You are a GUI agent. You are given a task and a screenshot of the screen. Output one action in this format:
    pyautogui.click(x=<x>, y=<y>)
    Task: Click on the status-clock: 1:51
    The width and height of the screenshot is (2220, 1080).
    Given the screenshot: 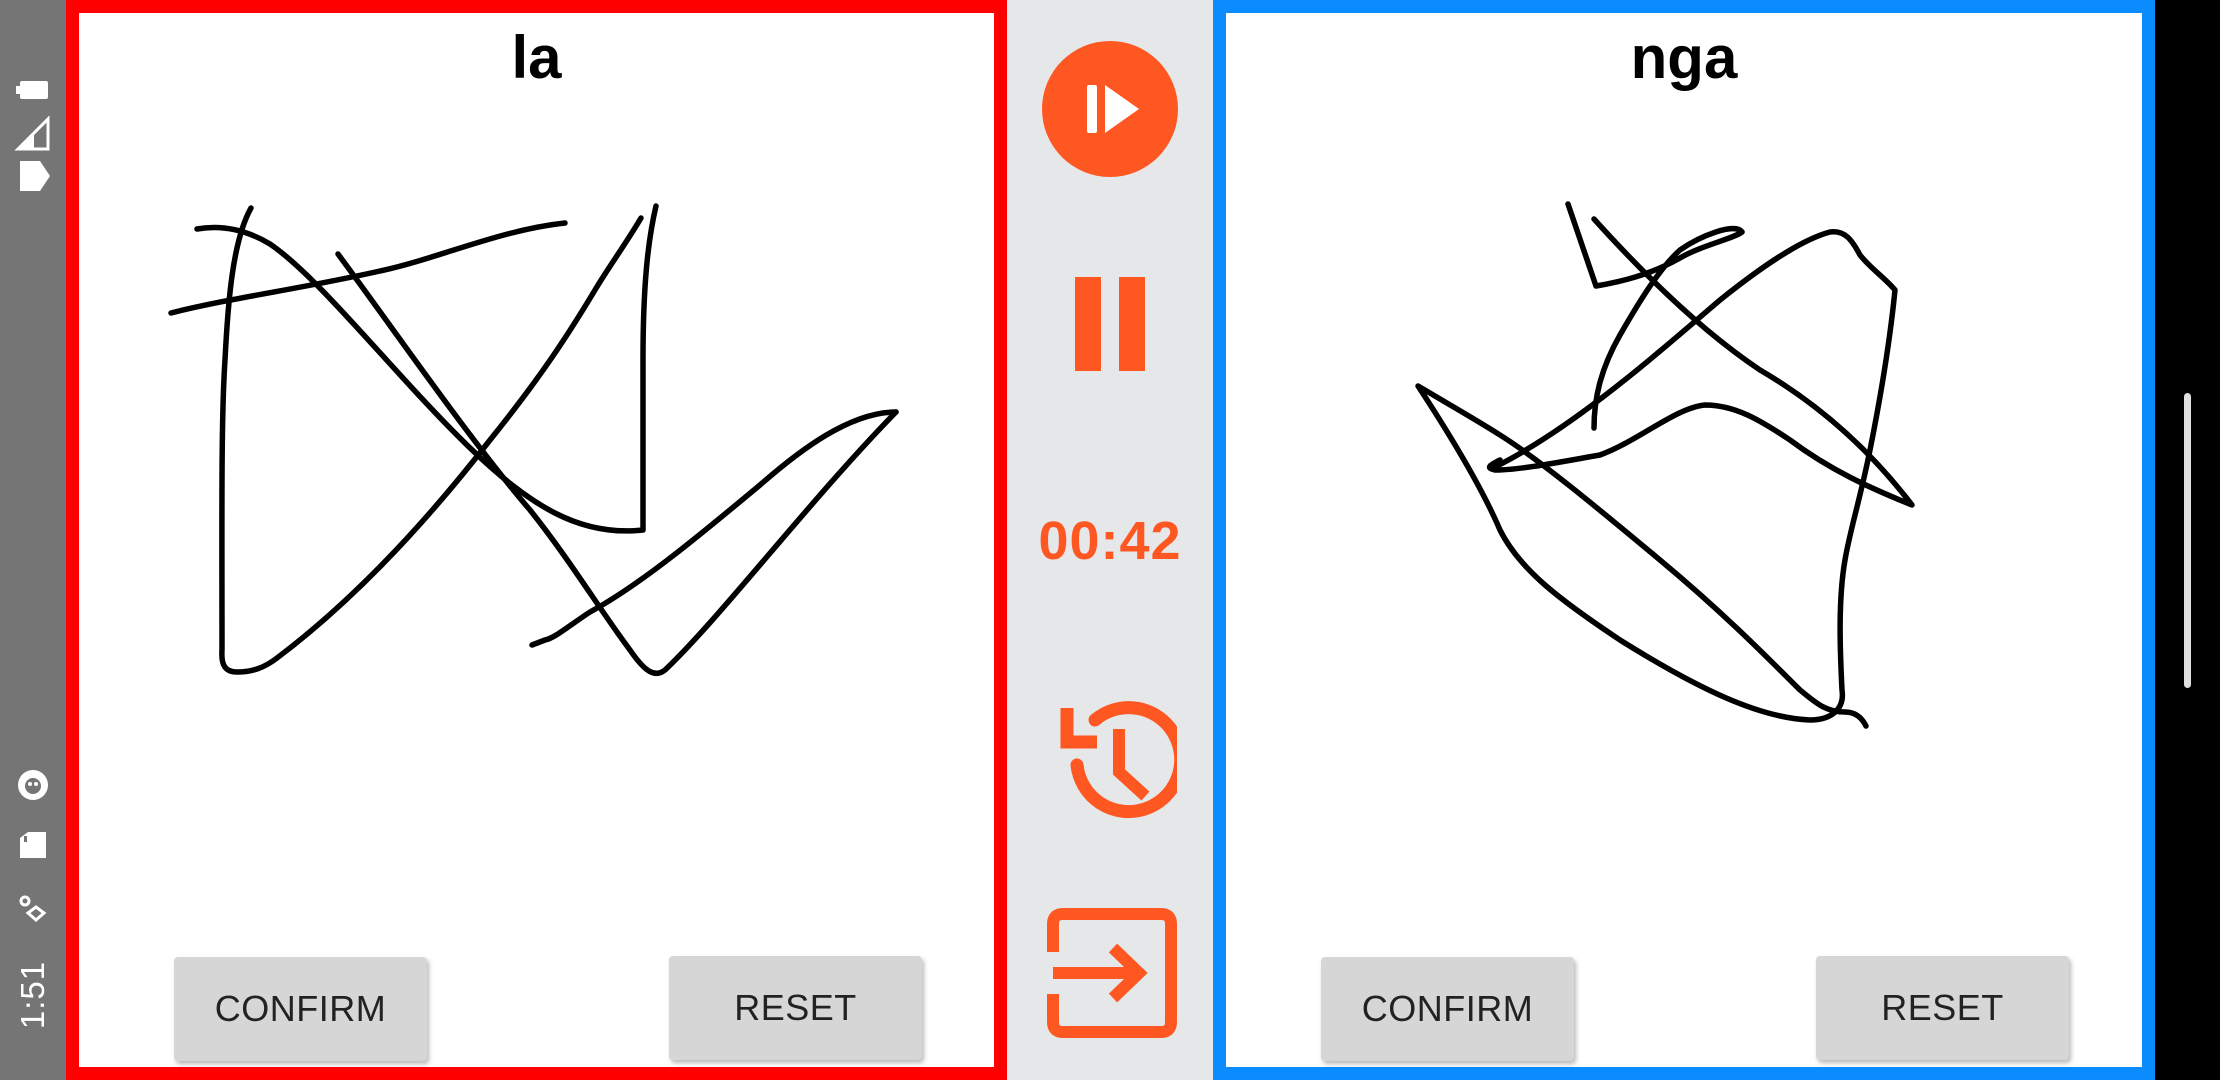 What is the action you would take?
    pyautogui.click(x=32, y=995)
    